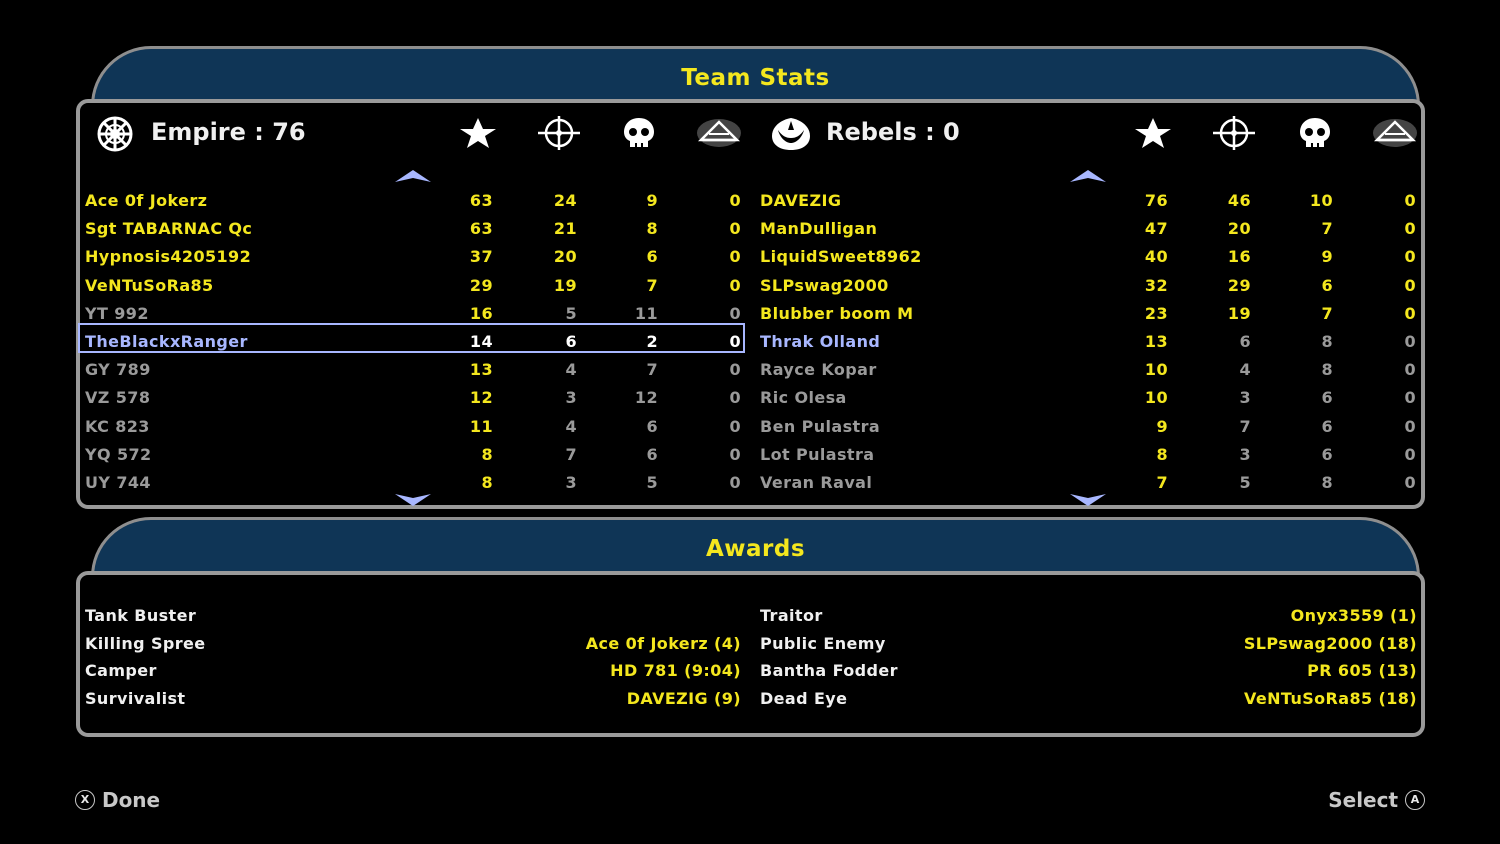 Image resolution: width=1500 pixels, height=844 pixels. What do you see at coordinates (1092, 285) in the screenshot?
I see `rebels-player-row: SLPswag2000 32 29 6 0` at bounding box center [1092, 285].